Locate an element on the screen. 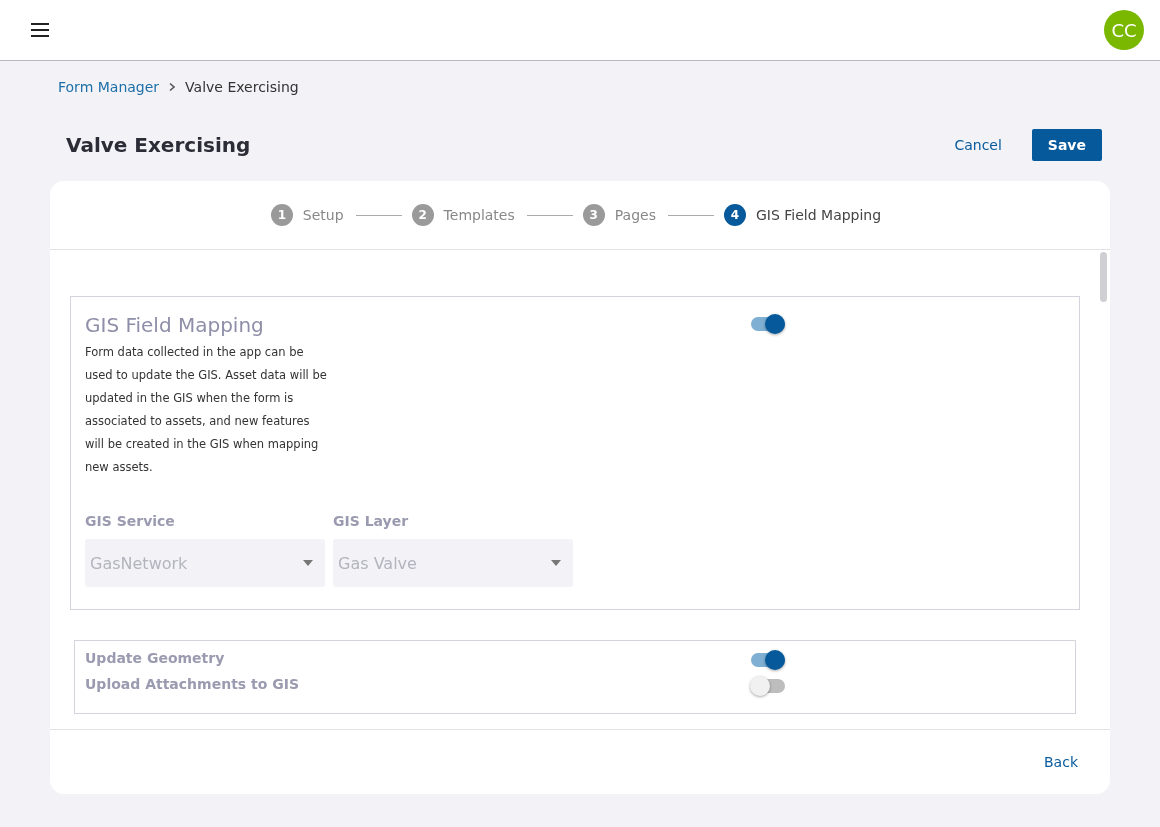 This screenshot has width=1160, height=827. scrollbar-thumb is located at coordinates (1103, 277).